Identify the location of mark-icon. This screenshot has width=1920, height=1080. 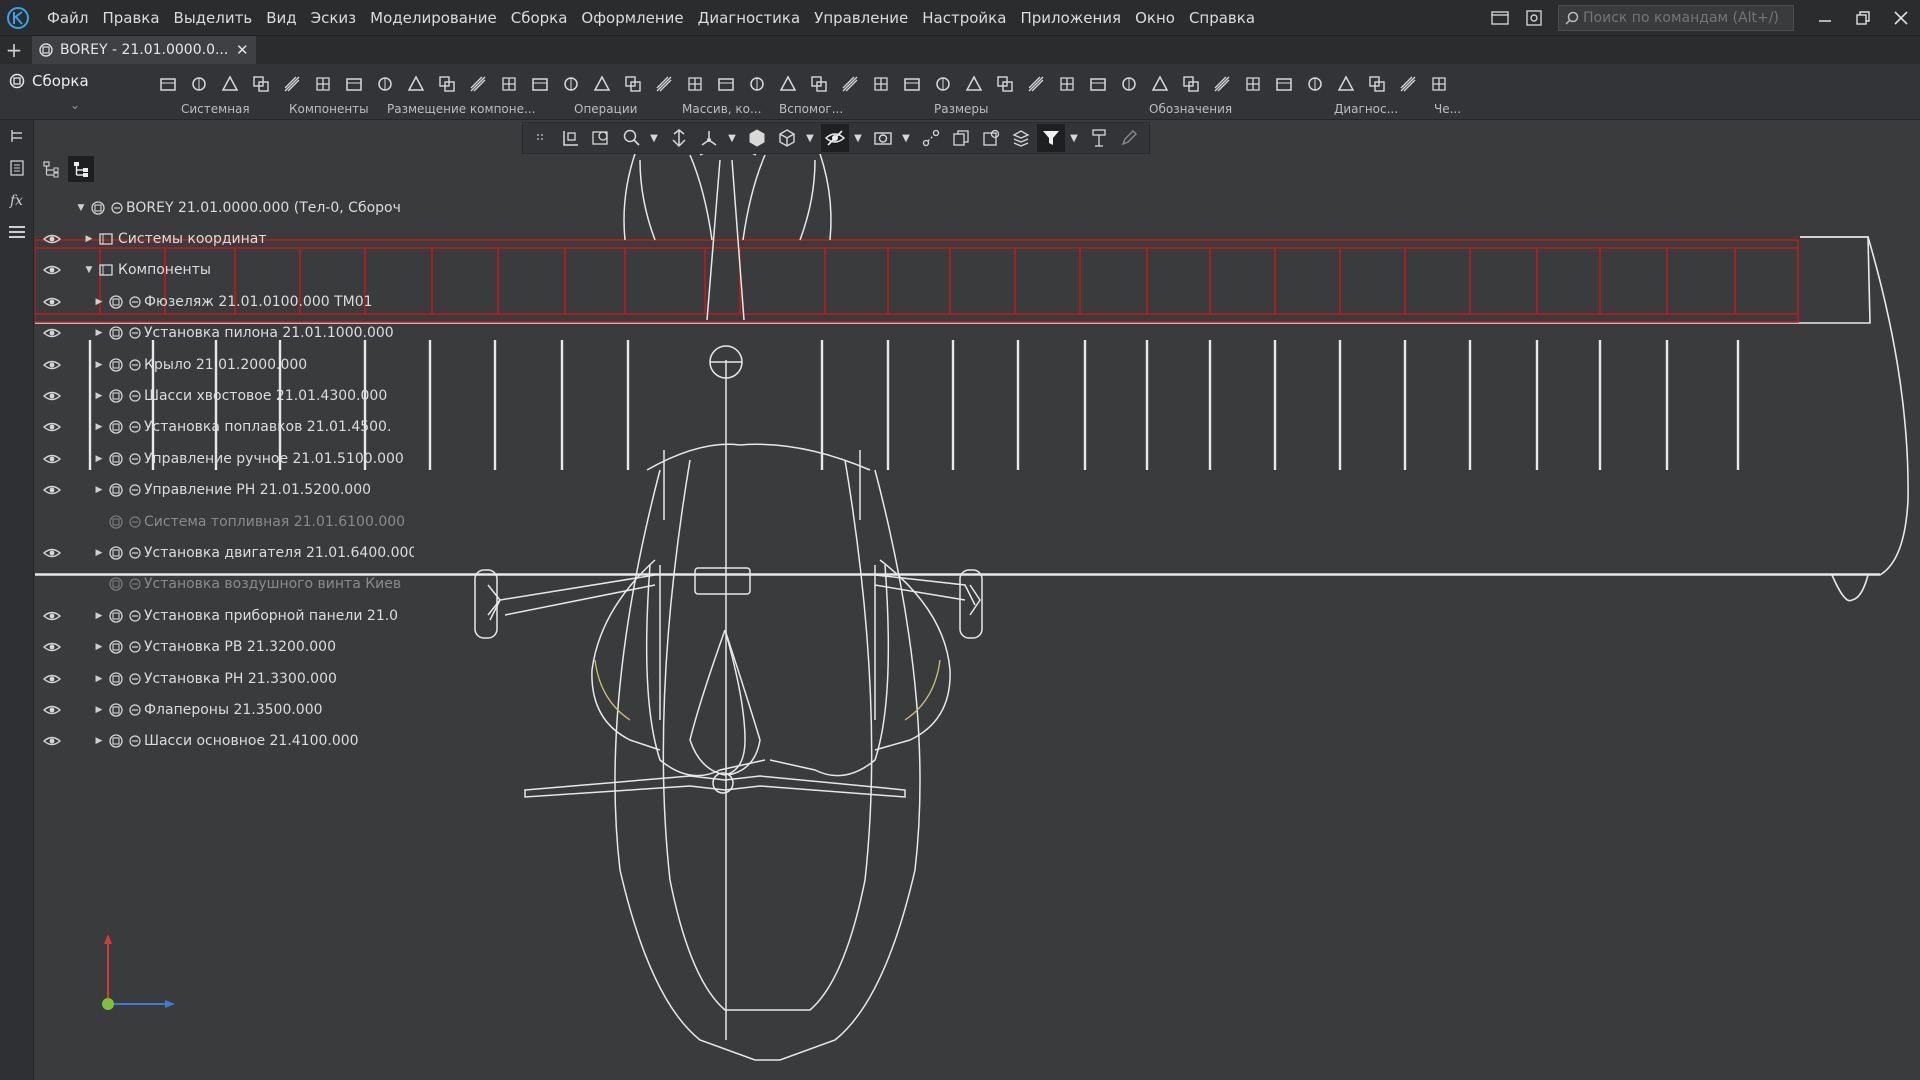
(1191, 84).